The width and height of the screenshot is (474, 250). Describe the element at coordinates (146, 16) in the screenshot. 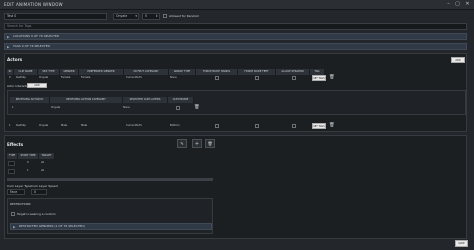

I see `stepper-value: 5` at that location.